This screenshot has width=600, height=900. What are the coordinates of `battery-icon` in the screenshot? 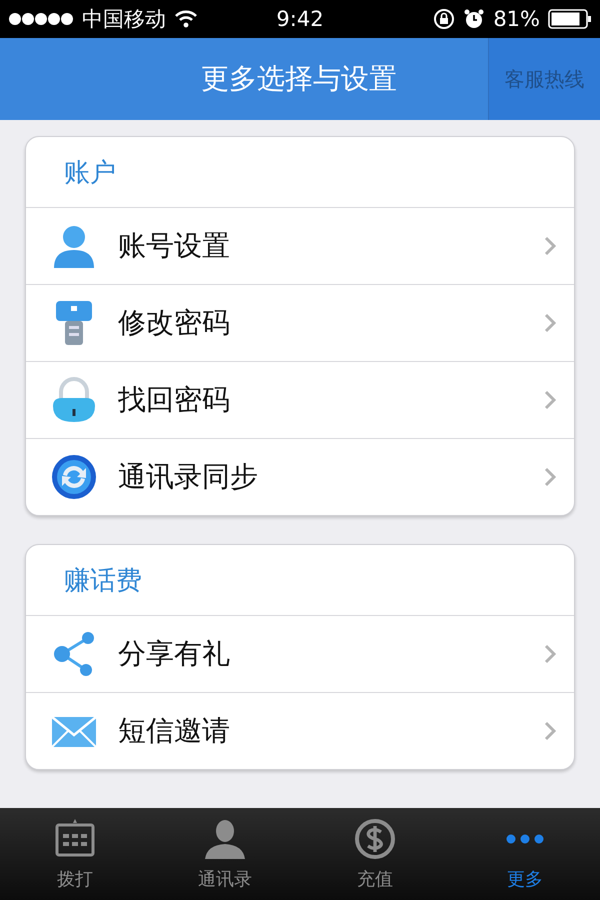 It's located at (570, 19).